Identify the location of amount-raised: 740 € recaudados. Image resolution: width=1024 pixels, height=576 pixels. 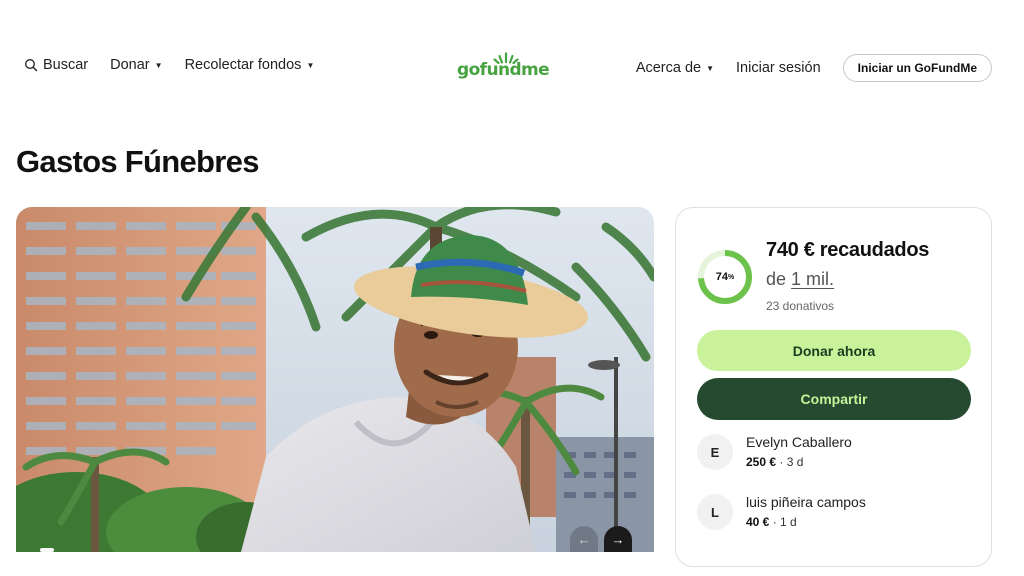
(848, 250).